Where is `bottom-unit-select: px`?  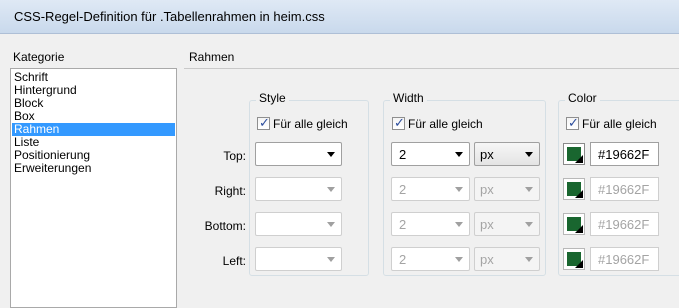
bottom-unit-select: px is located at coordinates (507, 224).